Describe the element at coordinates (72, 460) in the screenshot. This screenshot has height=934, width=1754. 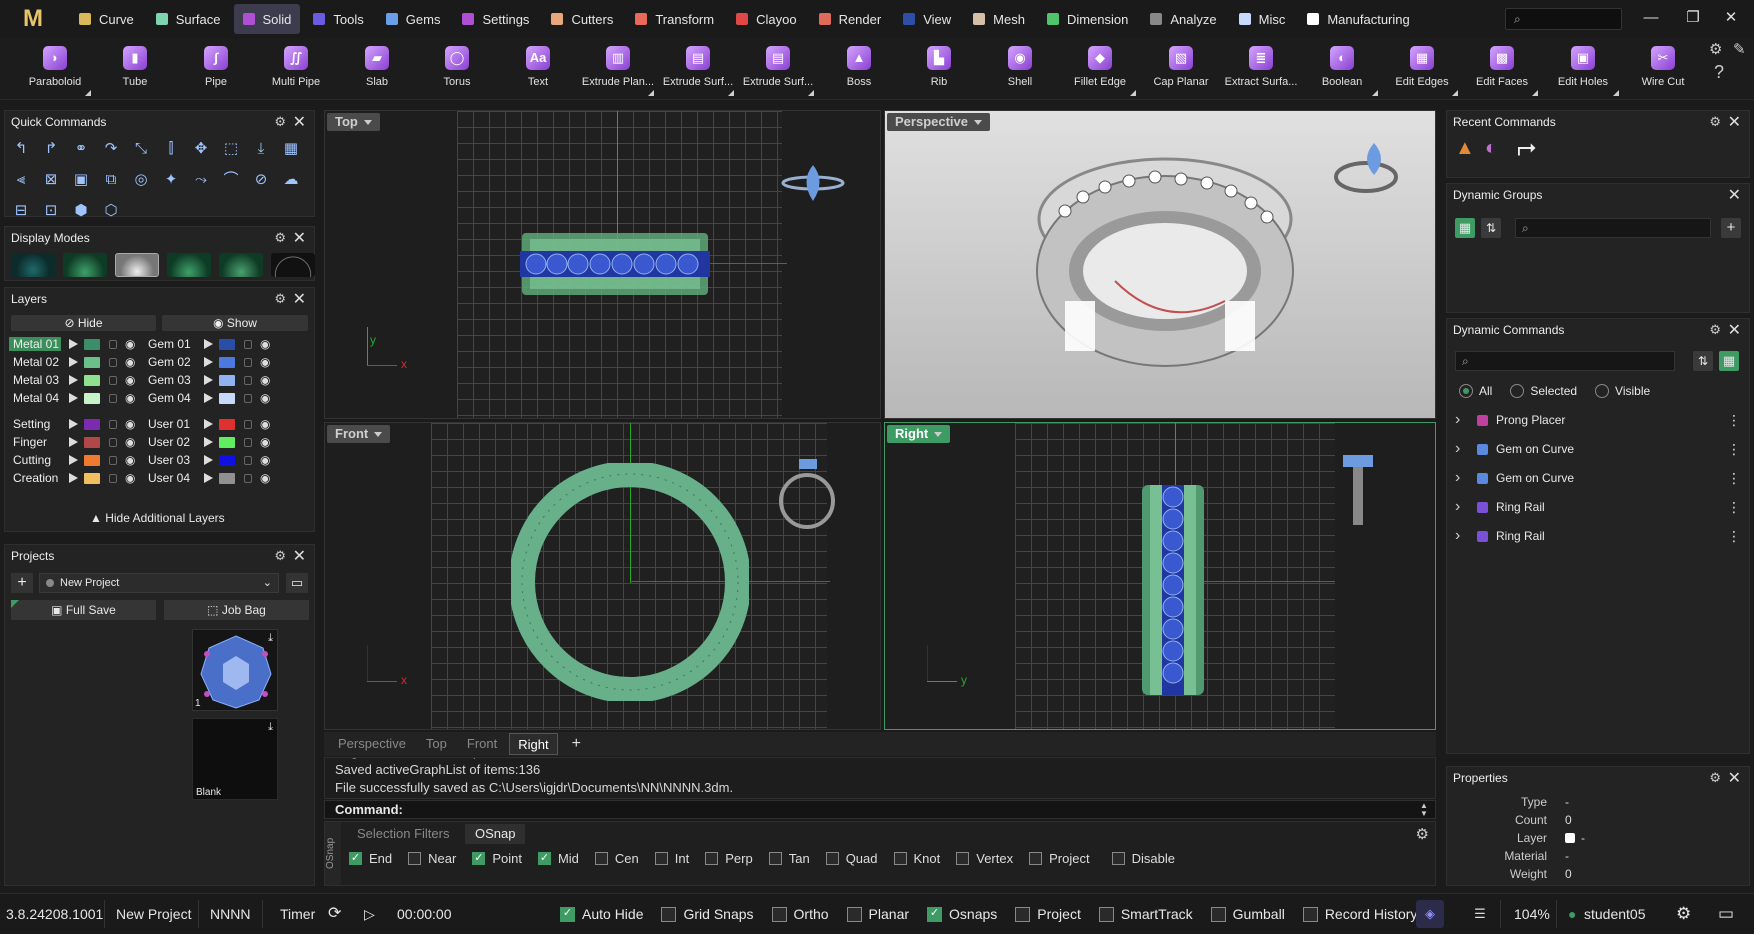
I see `layer-row: Cutting ◉` at that location.